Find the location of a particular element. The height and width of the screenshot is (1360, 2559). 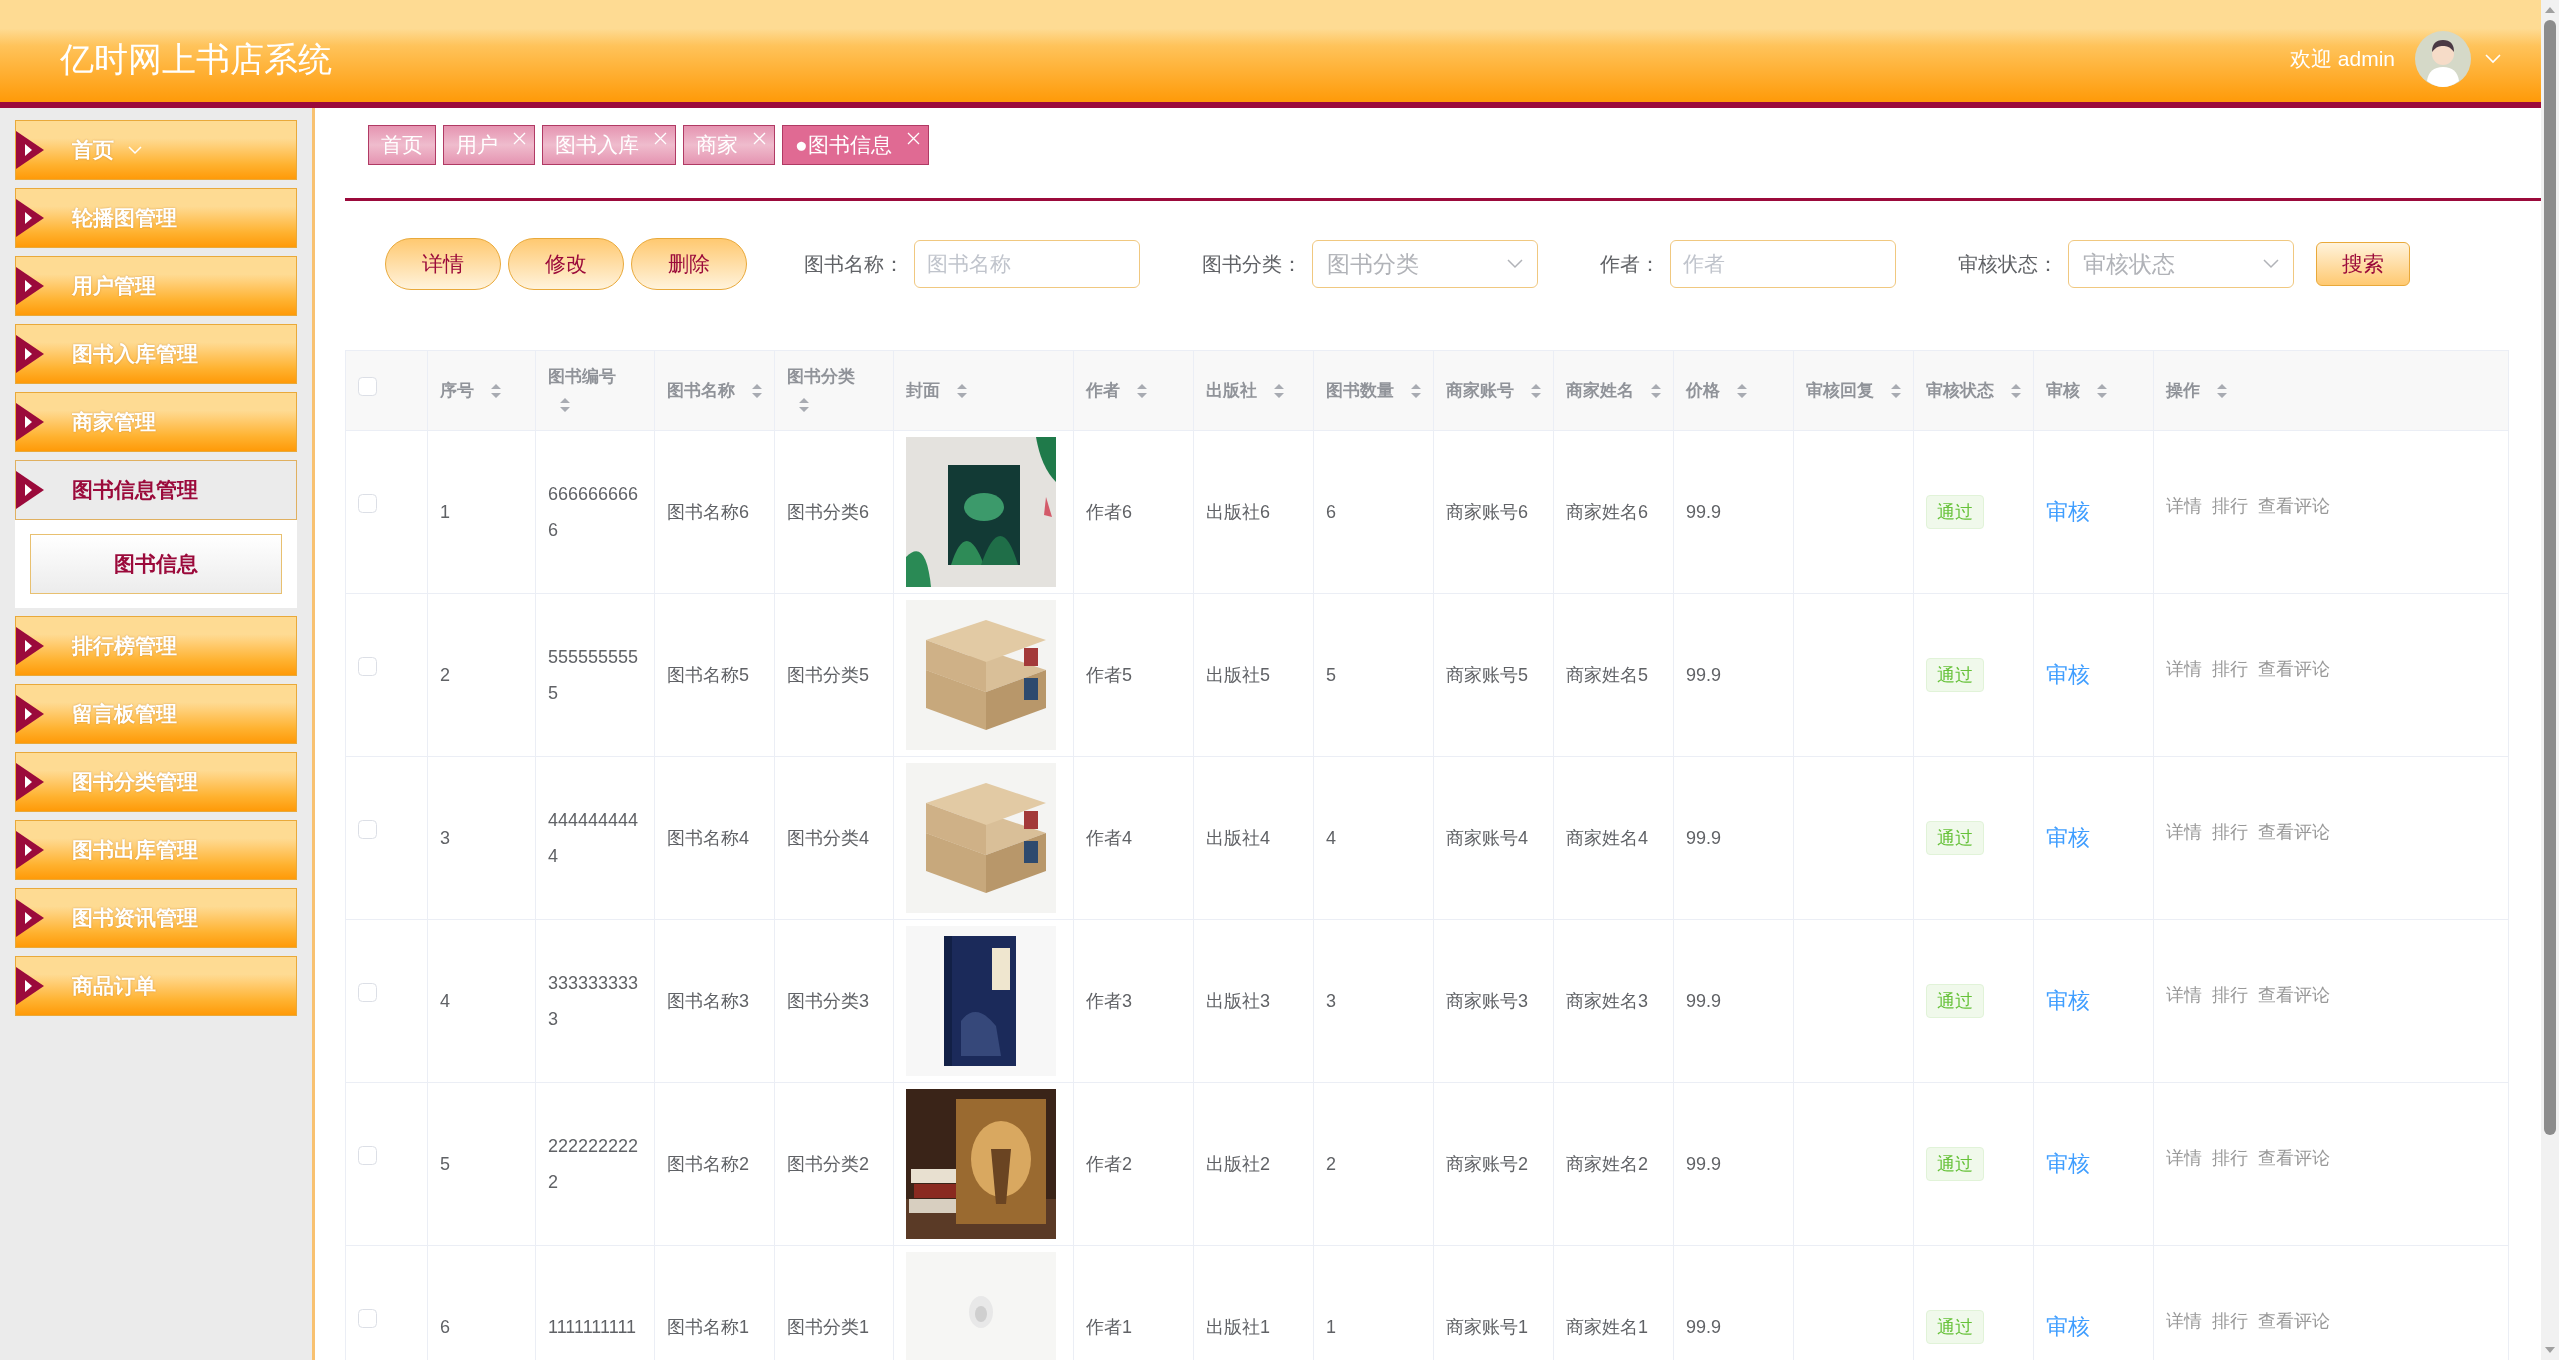

column-header: 价格 is located at coordinates (1703, 390).